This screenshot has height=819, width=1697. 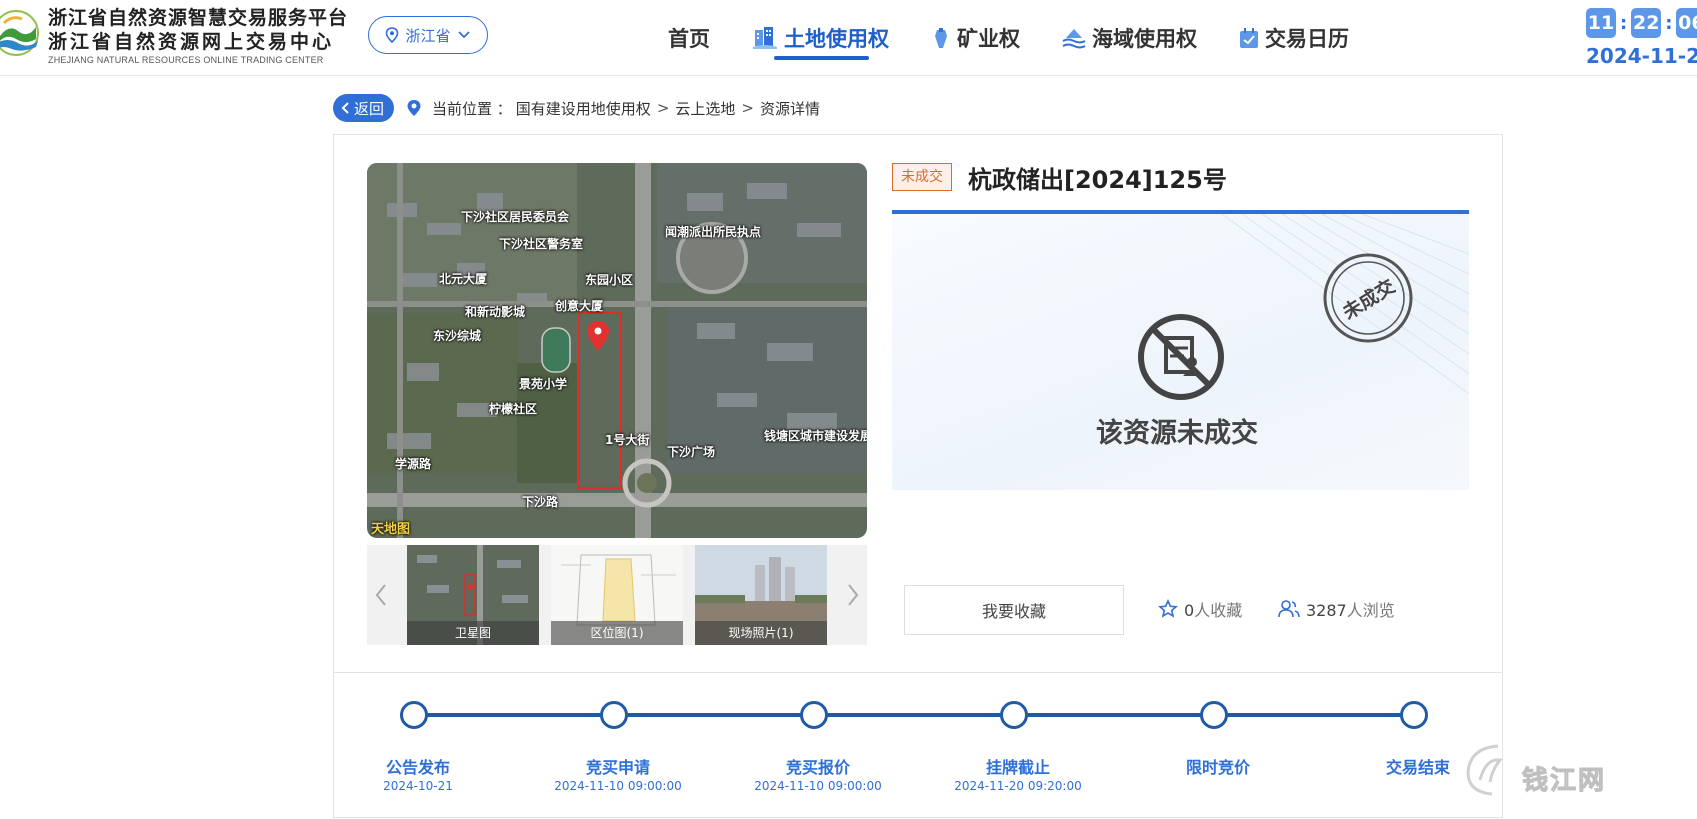 I want to click on nav-mining-rights: 矿业权, so click(x=975, y=38).